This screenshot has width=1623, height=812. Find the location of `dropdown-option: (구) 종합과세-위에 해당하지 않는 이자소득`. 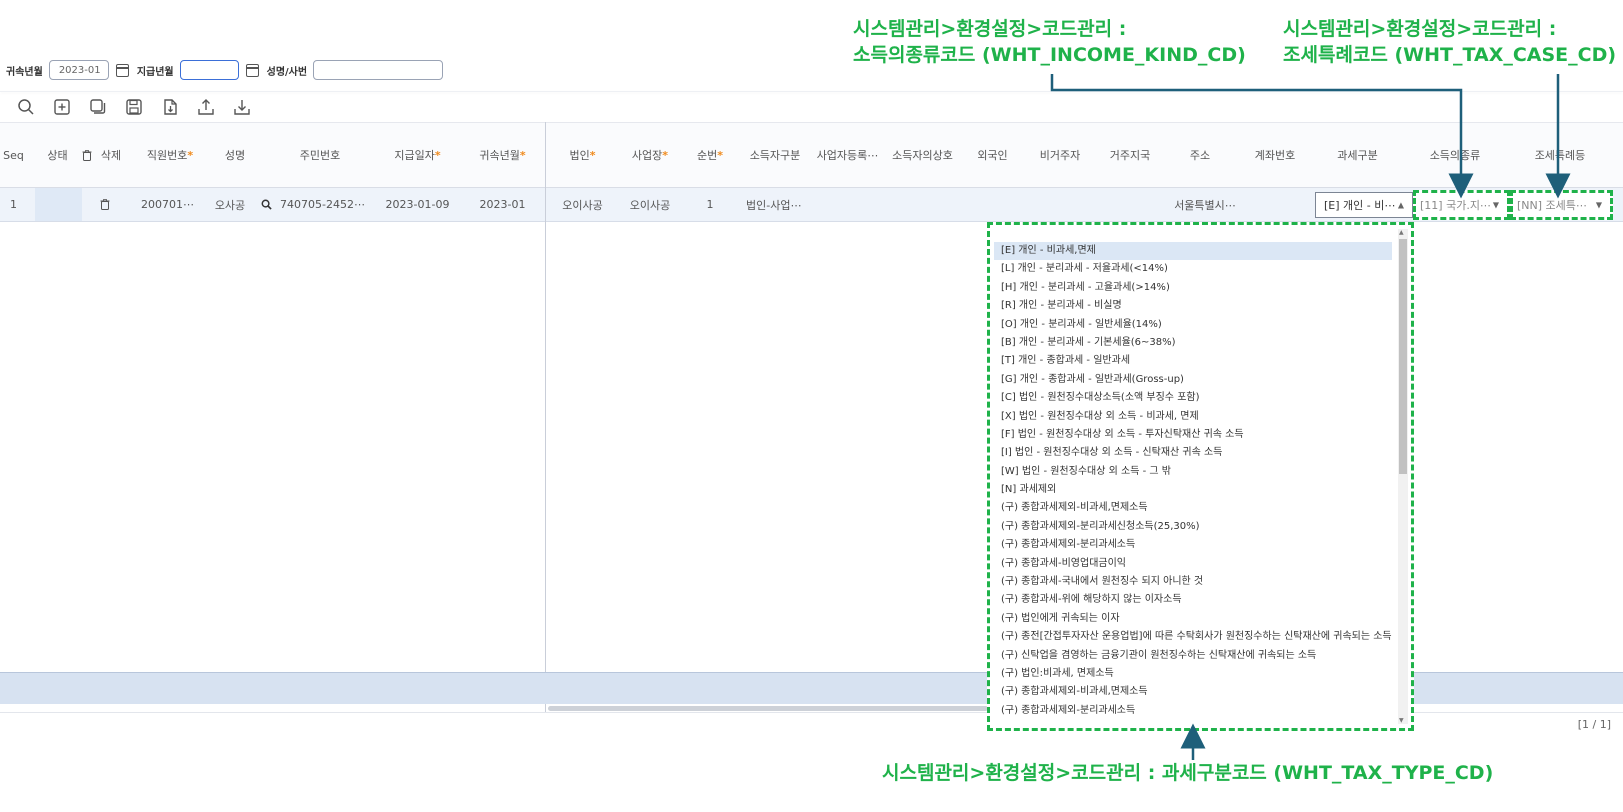

dropdown-option: (구) 종합과세-위에 해당하지 않는 이자소득 is located at coordinates (1193, 600).